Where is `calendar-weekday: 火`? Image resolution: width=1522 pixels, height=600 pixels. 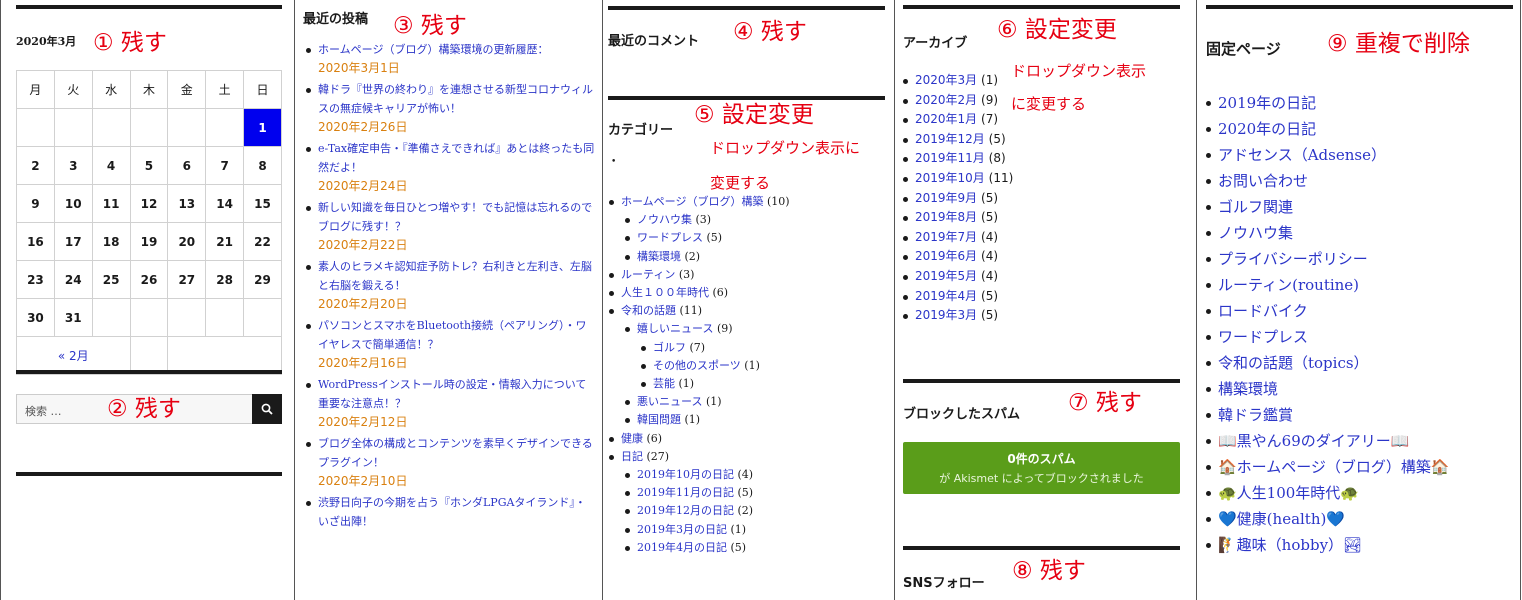 calendar-weekday: 火 is located at coordinates (73, 89).